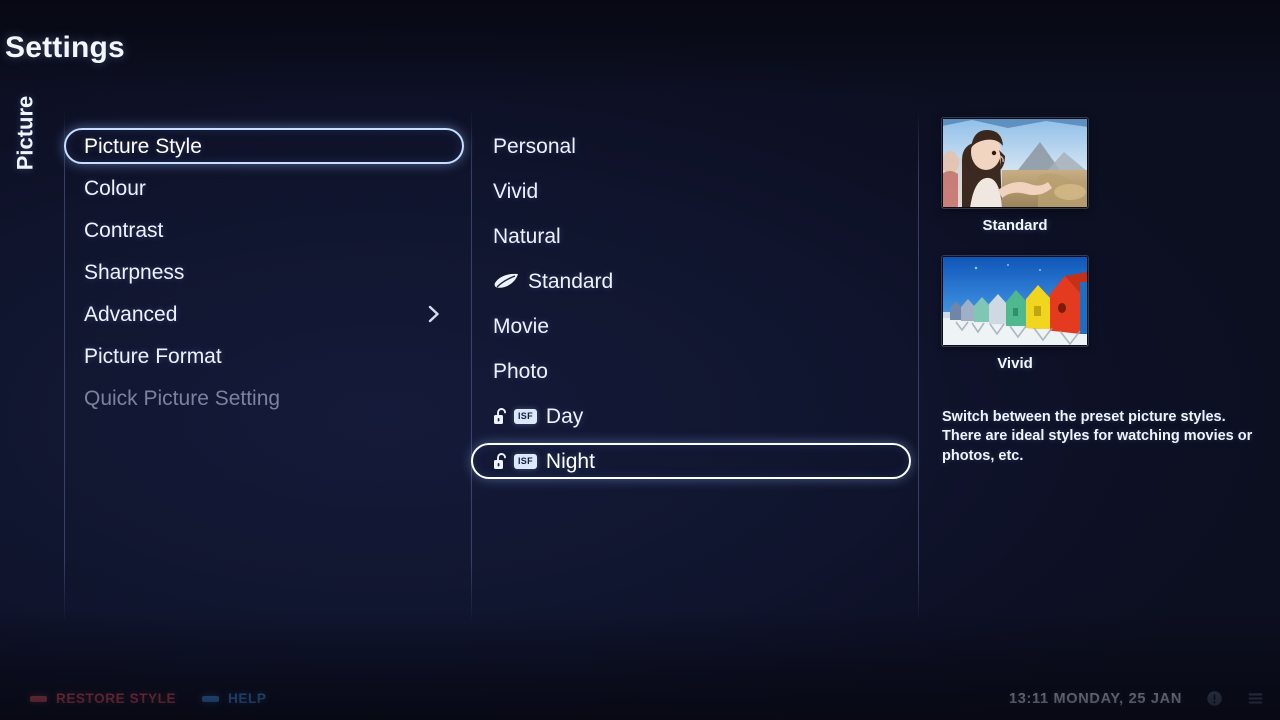 The image size is (1280, 720). What do you see at coordinates (264, 146) in the screenshot?
I see `settings-menu-item-picture-style: Picture Style` at bounding box center [264, 146].